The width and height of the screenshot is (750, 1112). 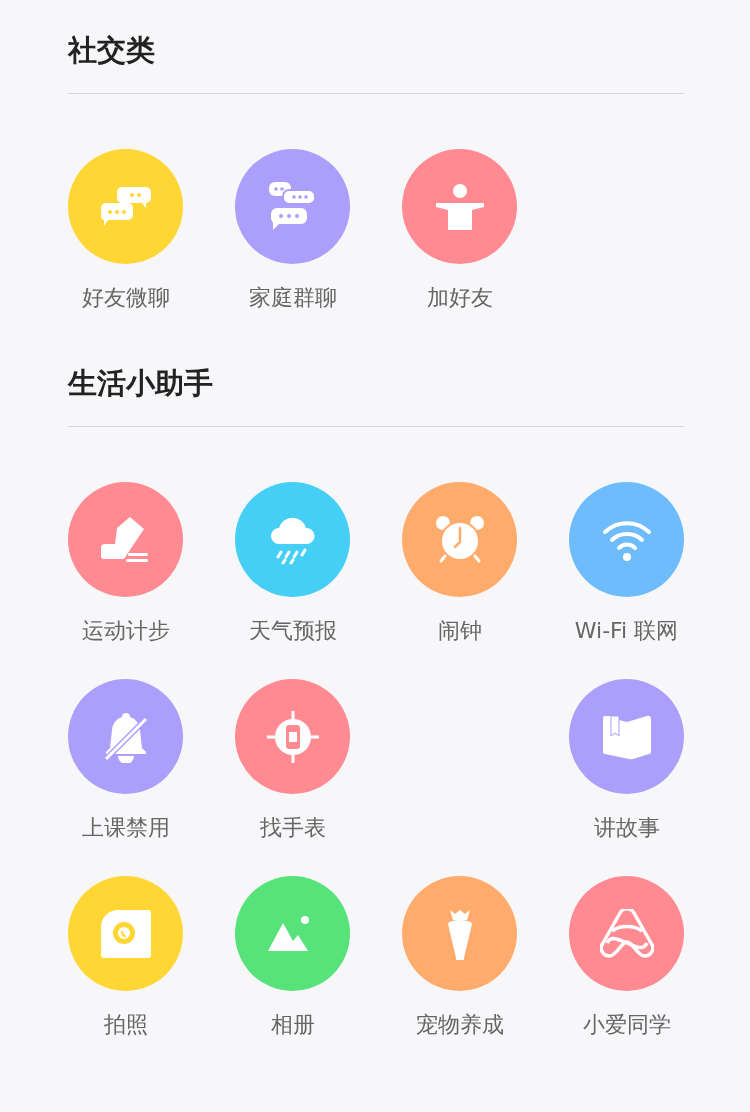 What do you see at coordinates (459, 298) in the screenshot?
I see `app-label: 加好友` at bounding box center [459, 298].